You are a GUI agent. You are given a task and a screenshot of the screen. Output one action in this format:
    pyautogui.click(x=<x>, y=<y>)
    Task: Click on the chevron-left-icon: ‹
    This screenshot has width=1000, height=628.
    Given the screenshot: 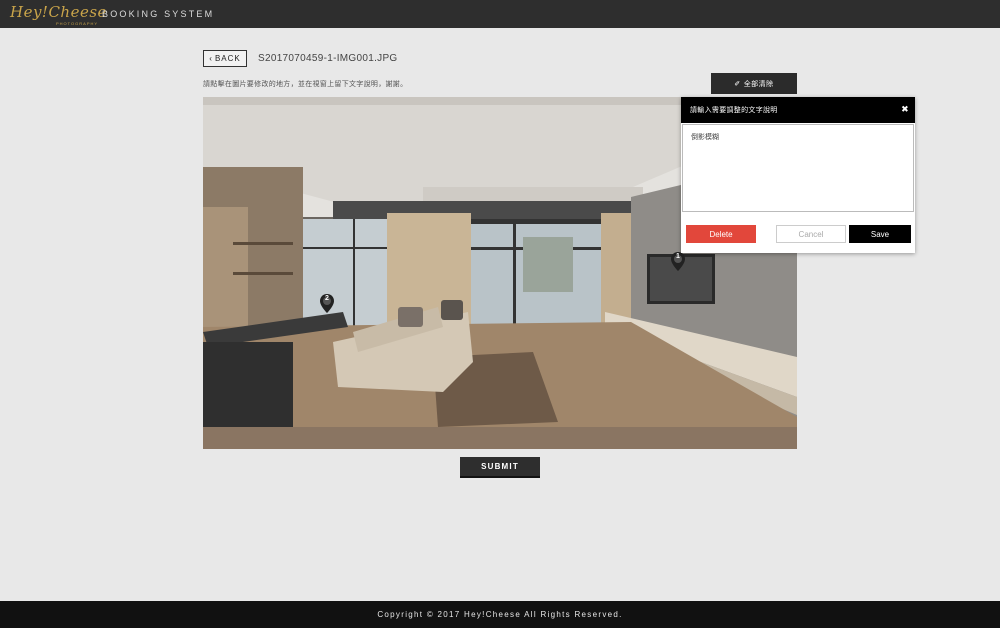 What is the action you would take?
    pyautogui.click(x=211, y=58)
    